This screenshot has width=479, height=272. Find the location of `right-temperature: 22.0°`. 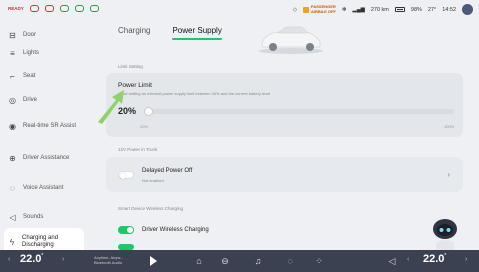

right-temperature: 22.0° is located at coordinates (434, 259).